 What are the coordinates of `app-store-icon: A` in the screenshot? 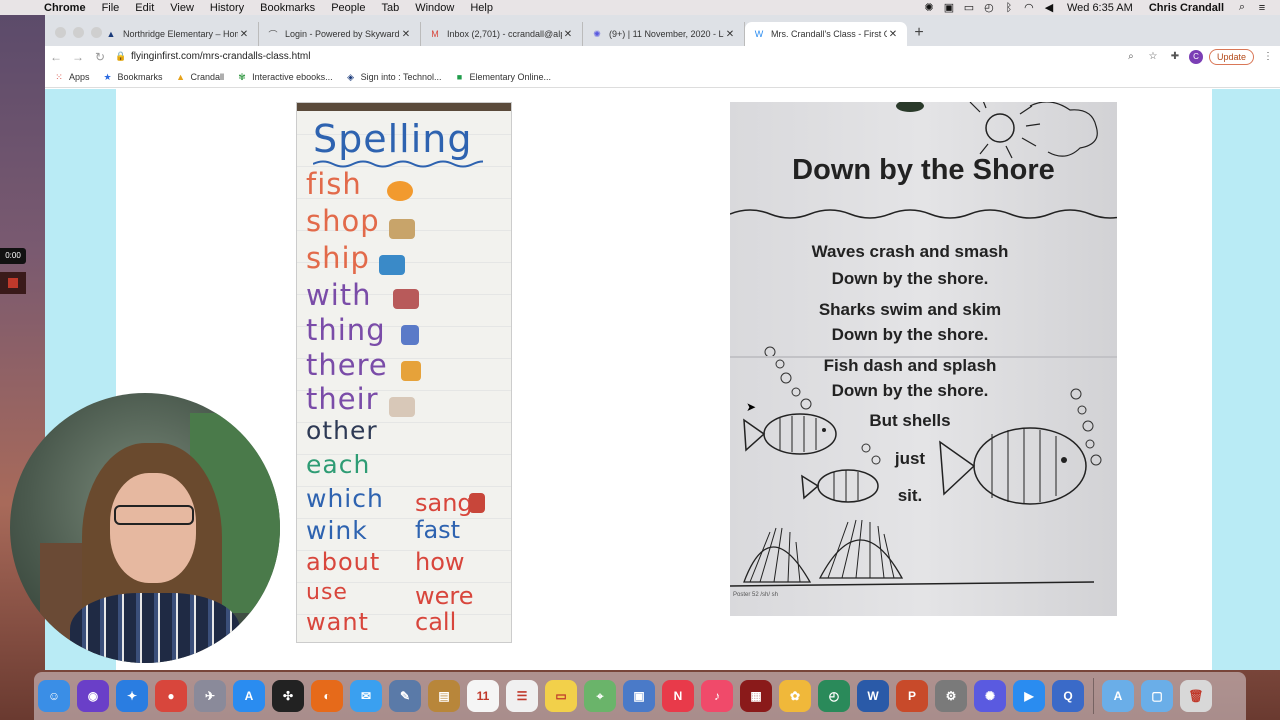 It's located at (249, 696).